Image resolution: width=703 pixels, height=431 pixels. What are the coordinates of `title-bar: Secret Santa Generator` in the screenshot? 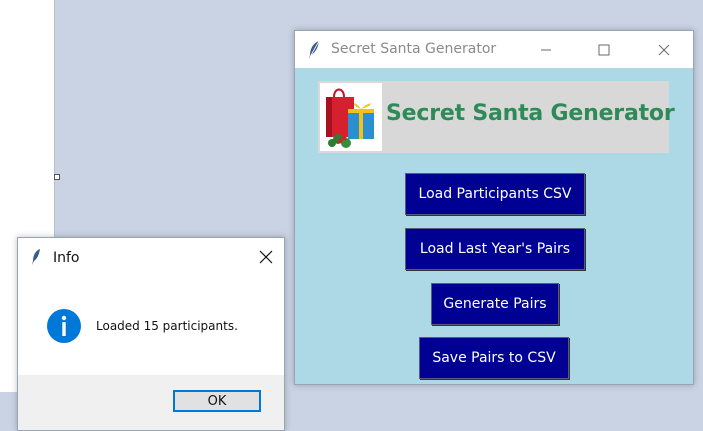 It's located at (494, 49).